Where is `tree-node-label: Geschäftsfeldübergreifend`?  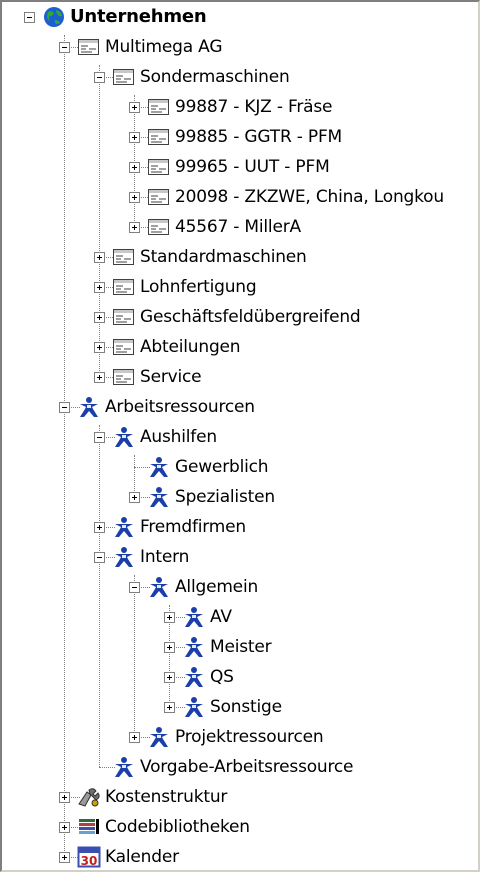 tree-node-label: Geschäftsfeldübergreifend is located at coordinates (250, 317).